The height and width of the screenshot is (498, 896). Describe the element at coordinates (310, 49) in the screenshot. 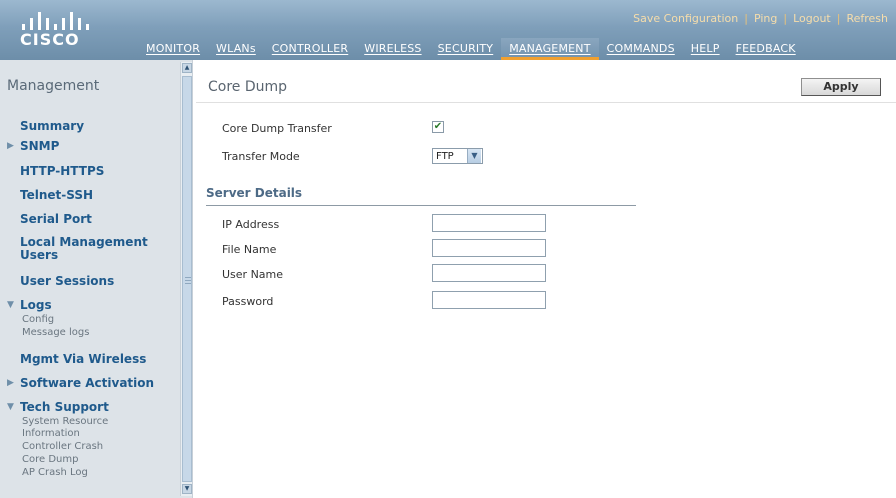

I see `nav-controller: CONTROLLER` at that location.